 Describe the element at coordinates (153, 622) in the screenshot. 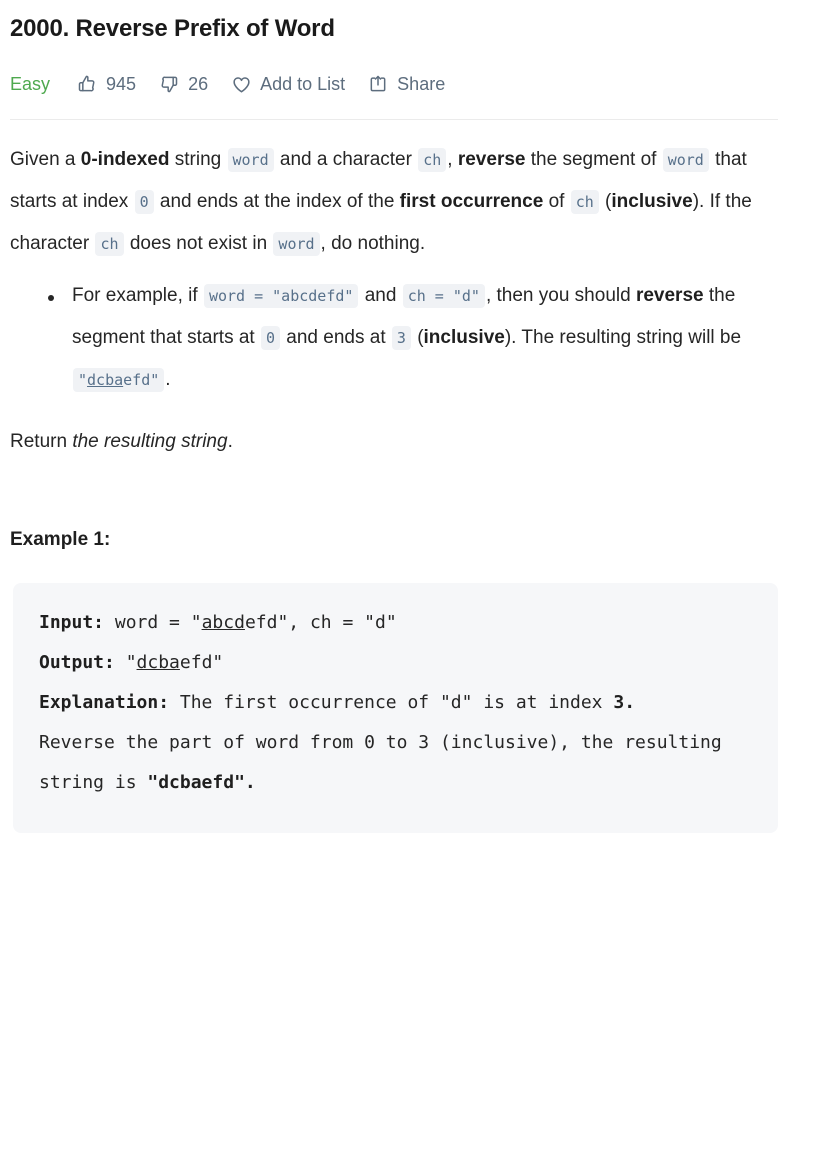

I see `input-pre: word = "` at that location.